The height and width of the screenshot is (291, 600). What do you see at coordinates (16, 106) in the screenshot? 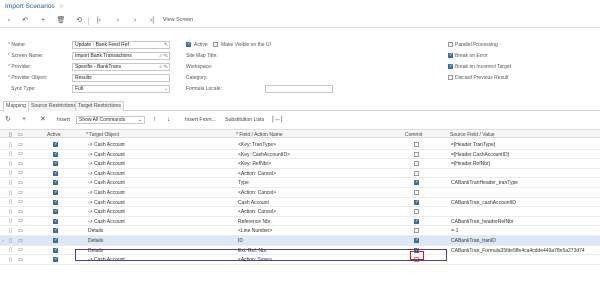
I see `tab-mapping: Mapping` at bounding box center [16, 106].